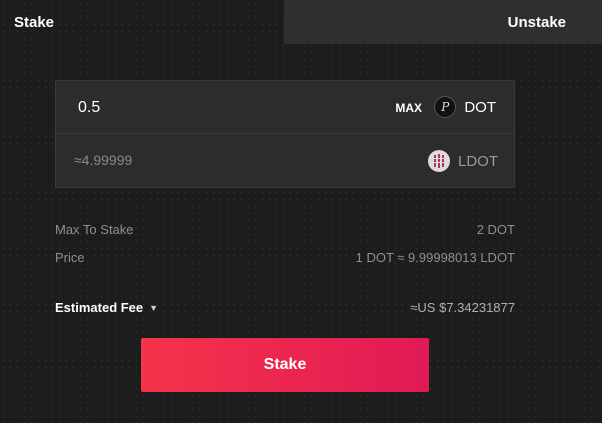 The width and height of the screenshot is (602, 423). I want to click on estimated-fee-row: Estimated Fee ▼ ≈US $7.34231877, so click(285, 307).